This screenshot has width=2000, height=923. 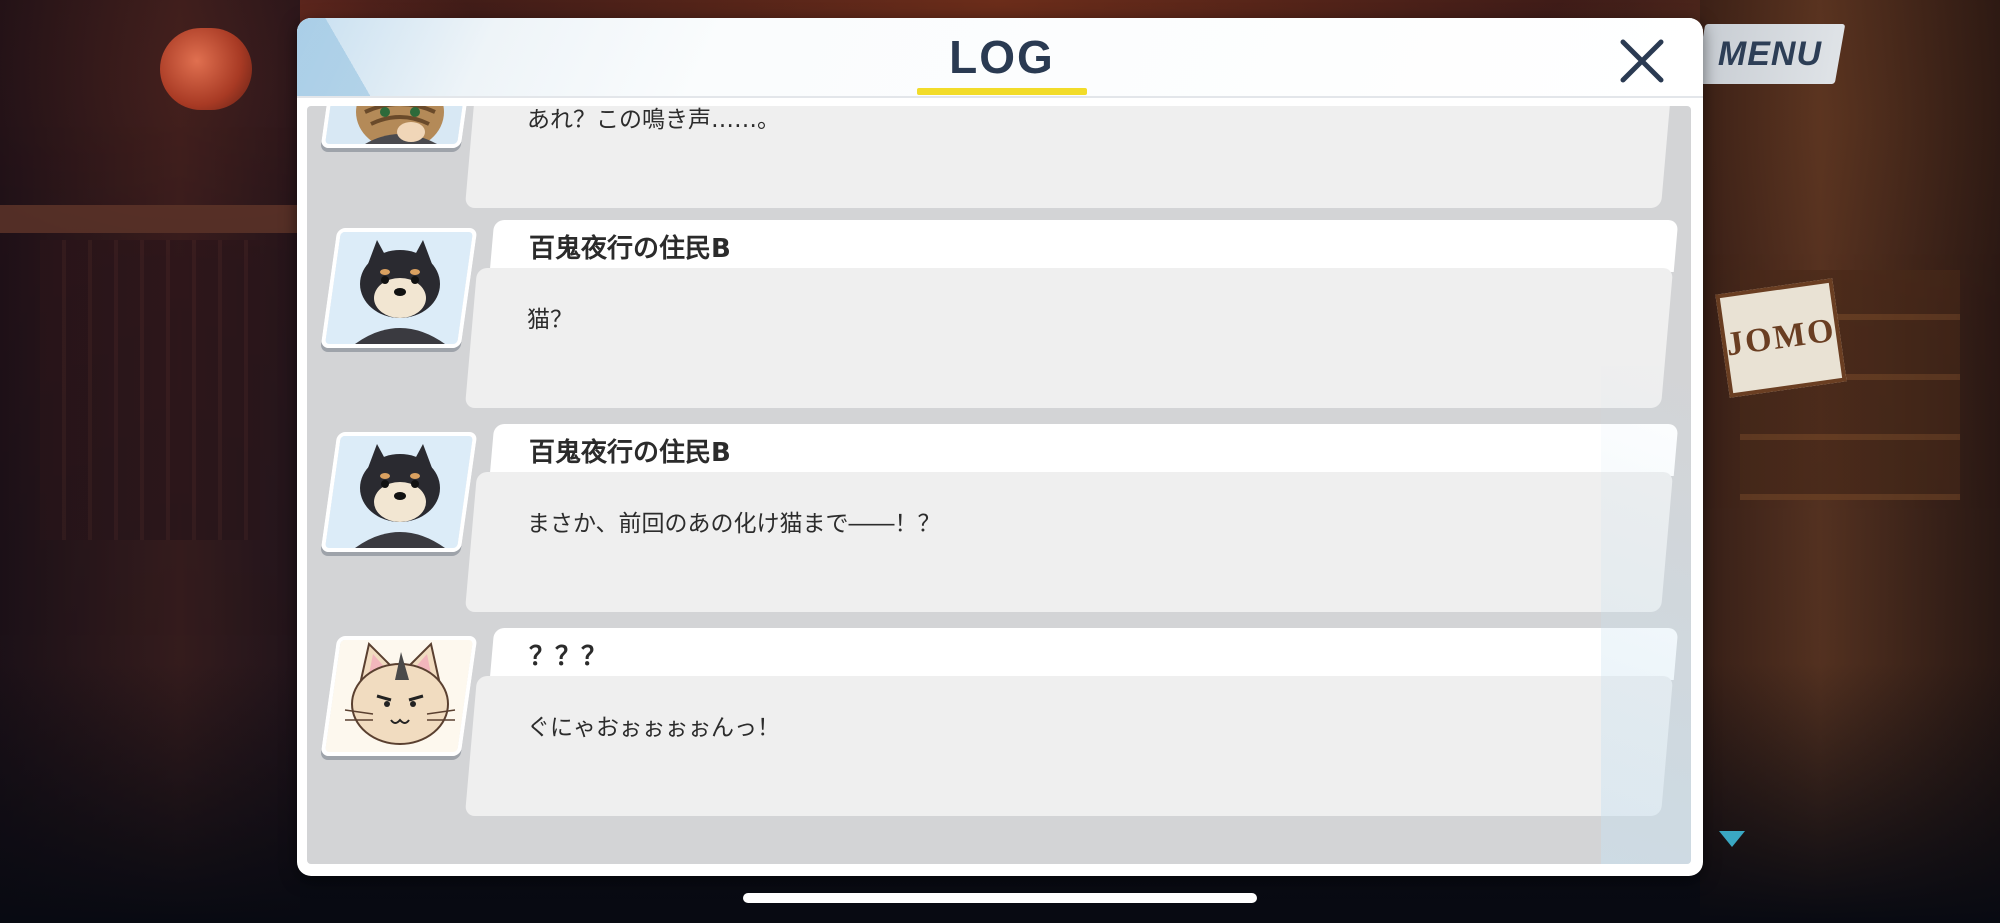 I want to click on red-lantern, so click(x=206, y=69).